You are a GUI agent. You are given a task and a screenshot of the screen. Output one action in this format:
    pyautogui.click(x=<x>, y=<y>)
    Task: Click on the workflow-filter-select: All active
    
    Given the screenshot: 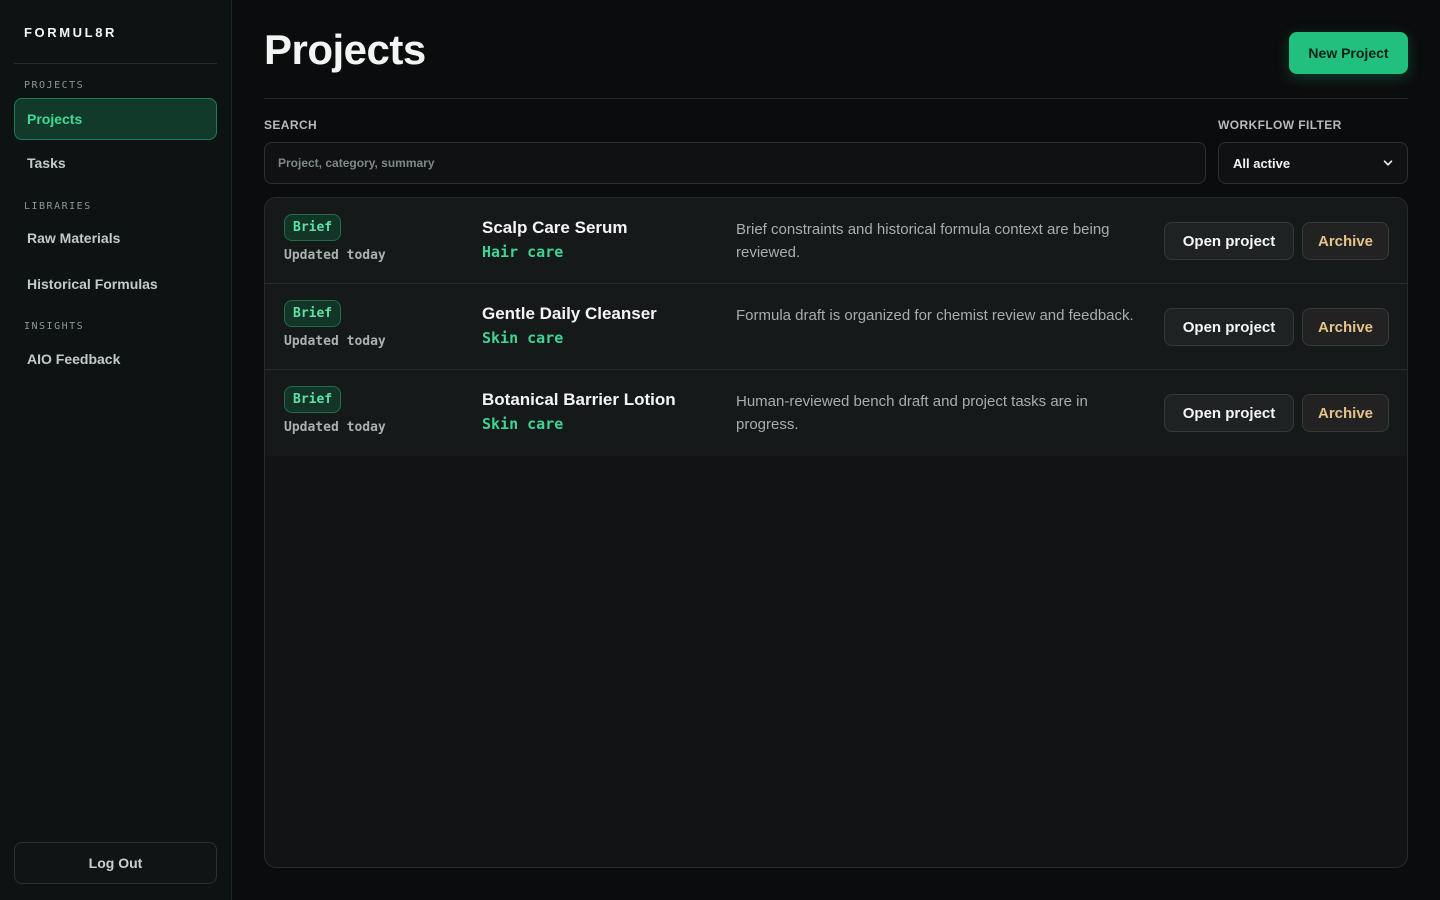 What is the action you would take?
    pyautogui.click(x=1313, y=163)
    